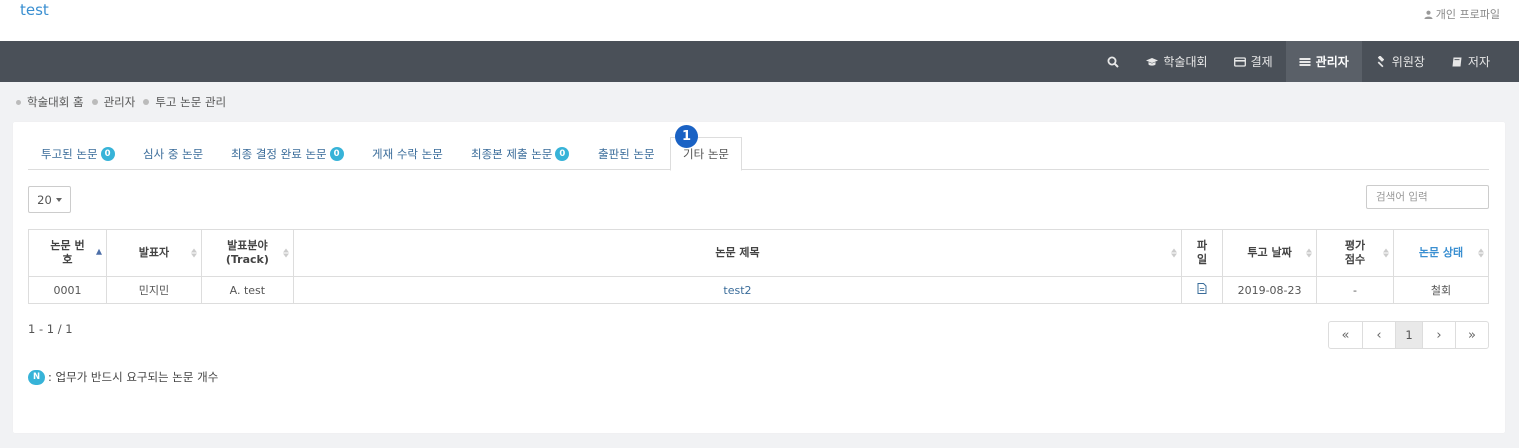  I want to click on home-icon, so click(18, 102).